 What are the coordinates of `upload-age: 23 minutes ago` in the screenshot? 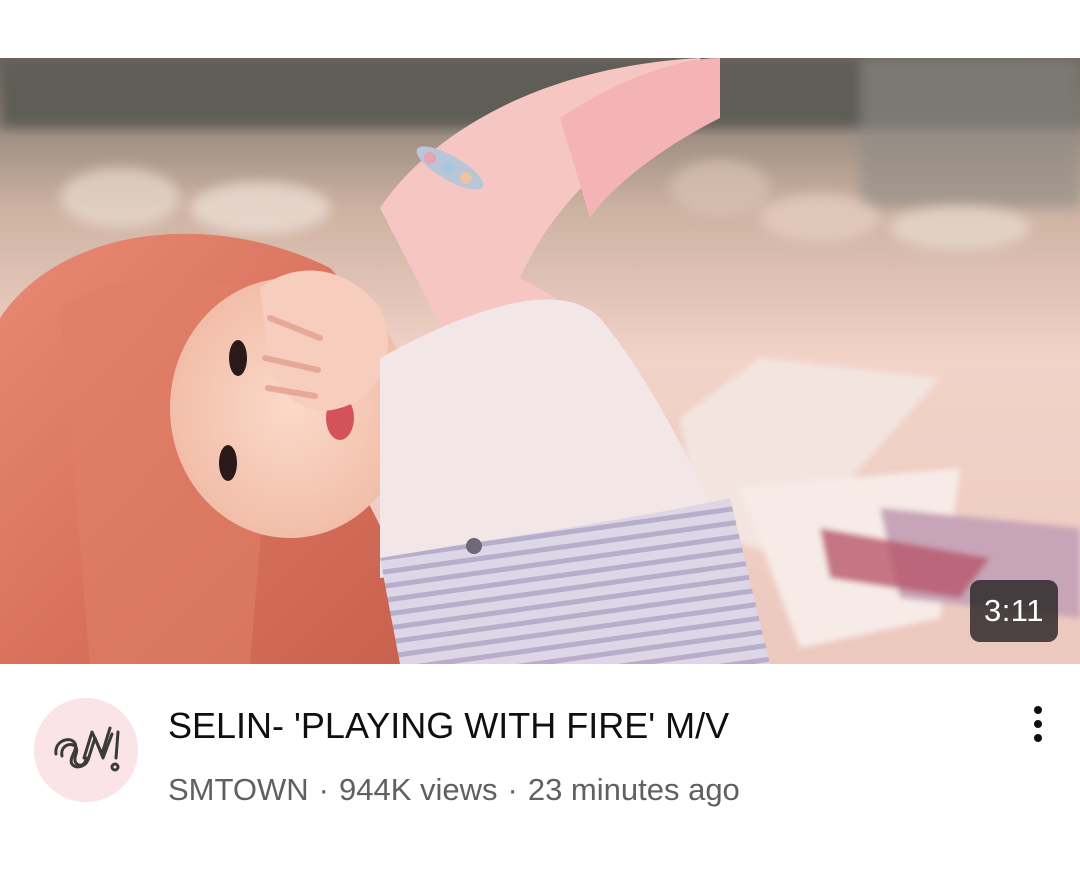 It's located at (633, 789).